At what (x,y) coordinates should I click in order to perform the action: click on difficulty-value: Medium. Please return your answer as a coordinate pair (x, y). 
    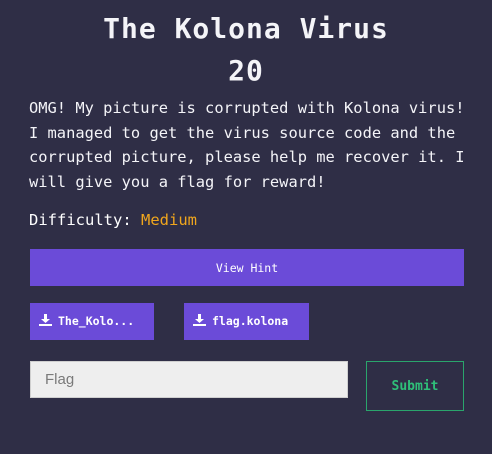
    Looking at the image, I should click on (169, 220).